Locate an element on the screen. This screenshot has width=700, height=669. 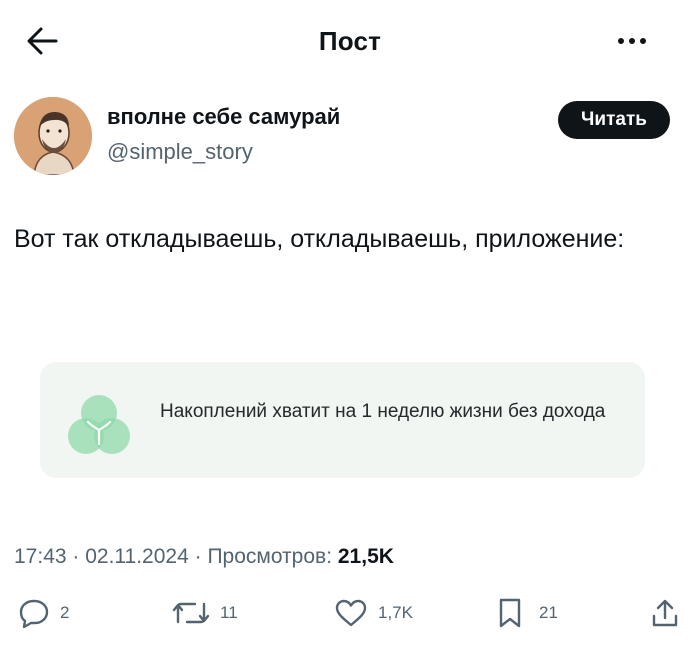
more-options-button is located at coordinates (632, 42).